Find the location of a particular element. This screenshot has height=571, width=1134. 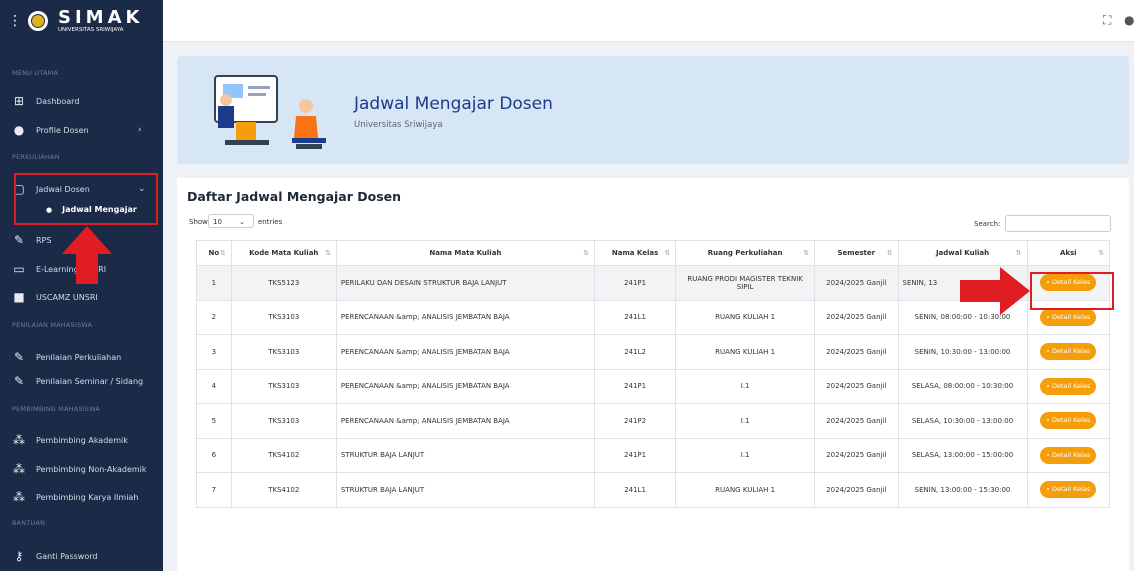

table-cell: 1 is located at coordinates (214, 283).